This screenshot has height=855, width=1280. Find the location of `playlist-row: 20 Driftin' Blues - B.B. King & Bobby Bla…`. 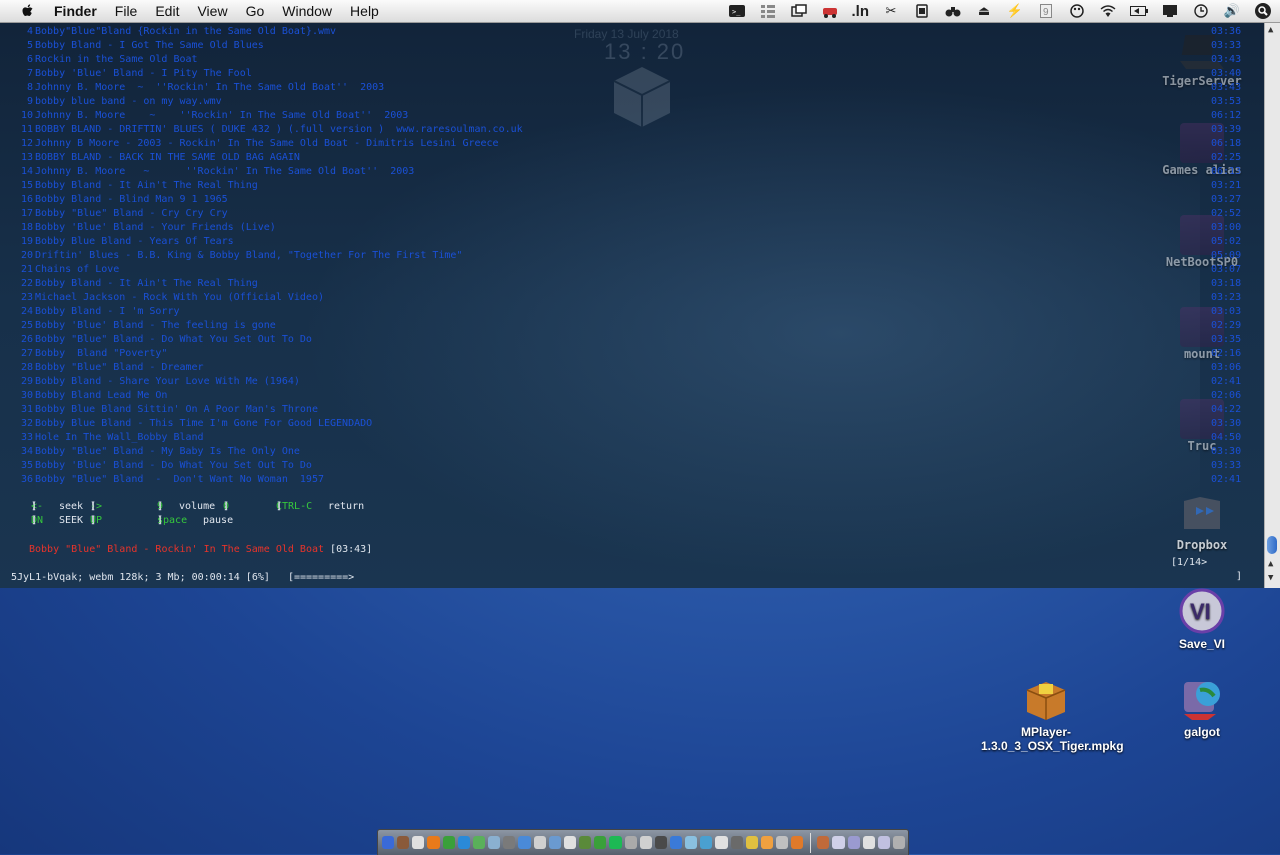

playlist-row: 20 Driftin' Blues - B.B. King & Bobby Bla… is located at coordinates (265, 256).